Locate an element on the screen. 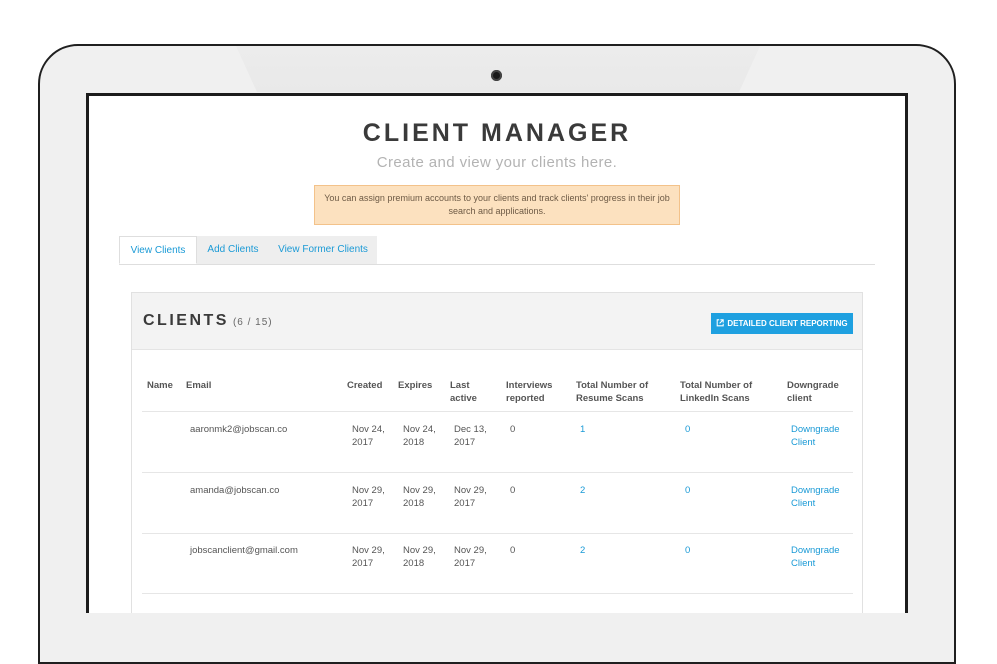 The width and height of the screenshot is (997, 664). clients-title: CLIENTS is located at coordinates (186, 320).